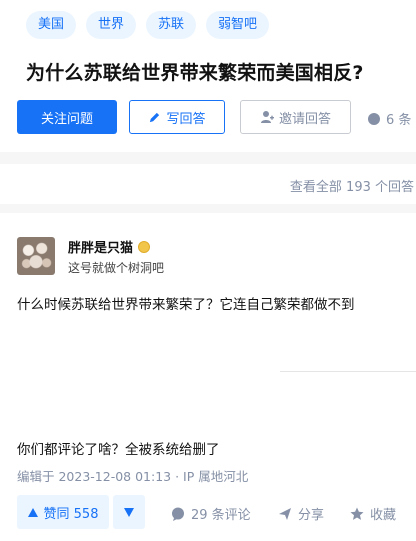 The width and height of the screenshot is (416, 541). I want to click on topic-tag: 美国, so click(51, 25).